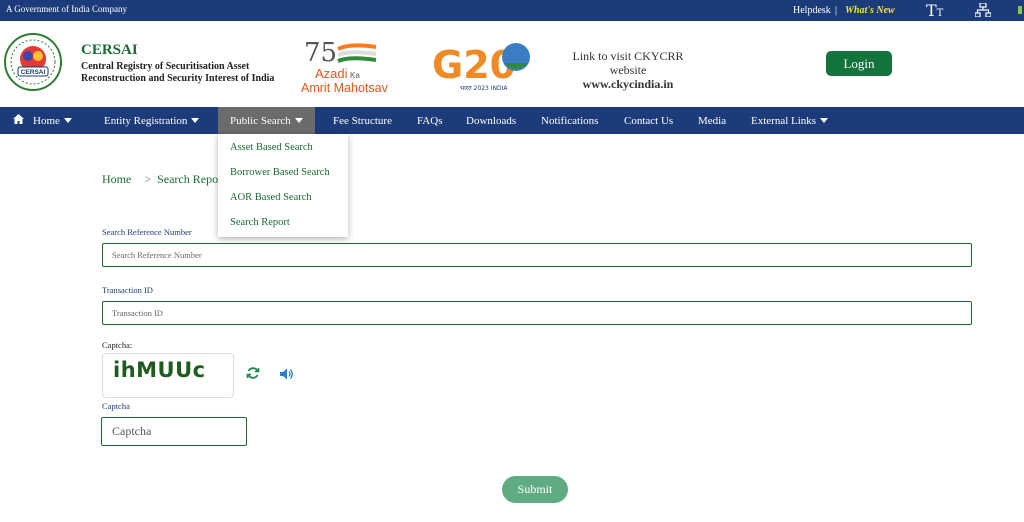 The width and height of the screenshot is (1024, 522). Describe the element at coordinates (474, 65) in the screenshot. I see `g20-text: G20` at that location.